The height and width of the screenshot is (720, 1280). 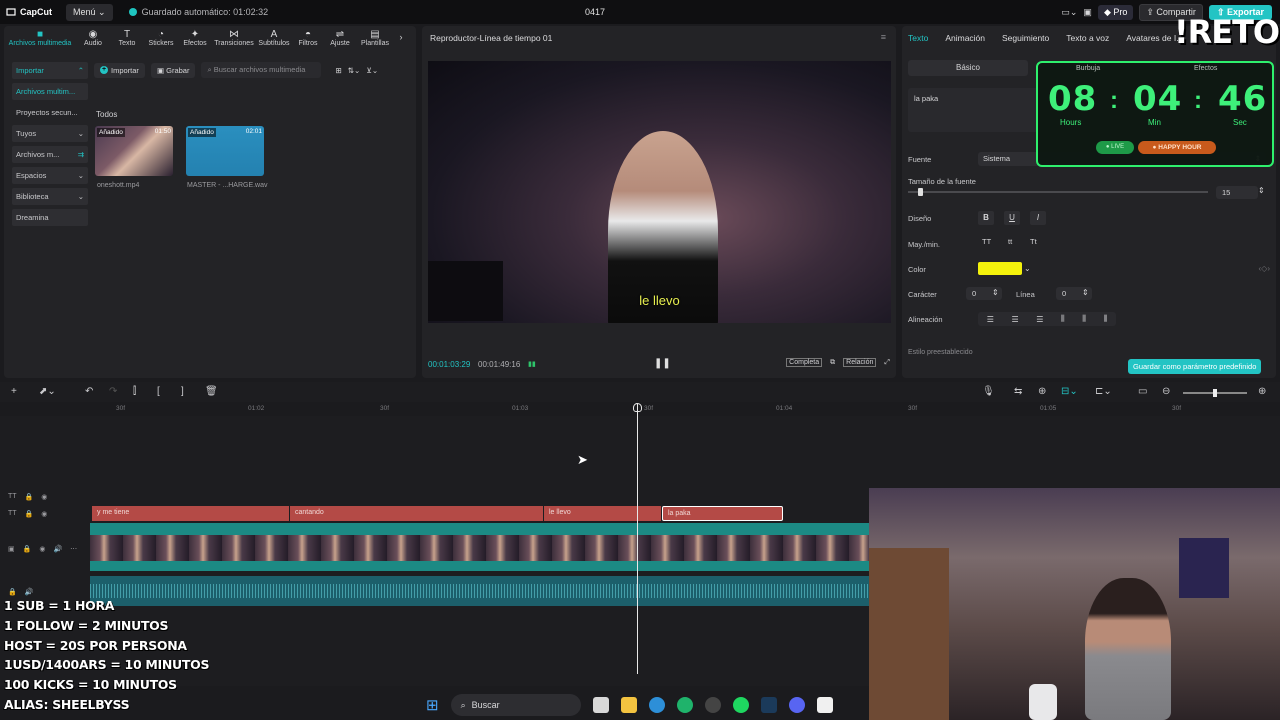 I want to click on tab-stickers: ◔ Stickers, so click(x=161, y=40).